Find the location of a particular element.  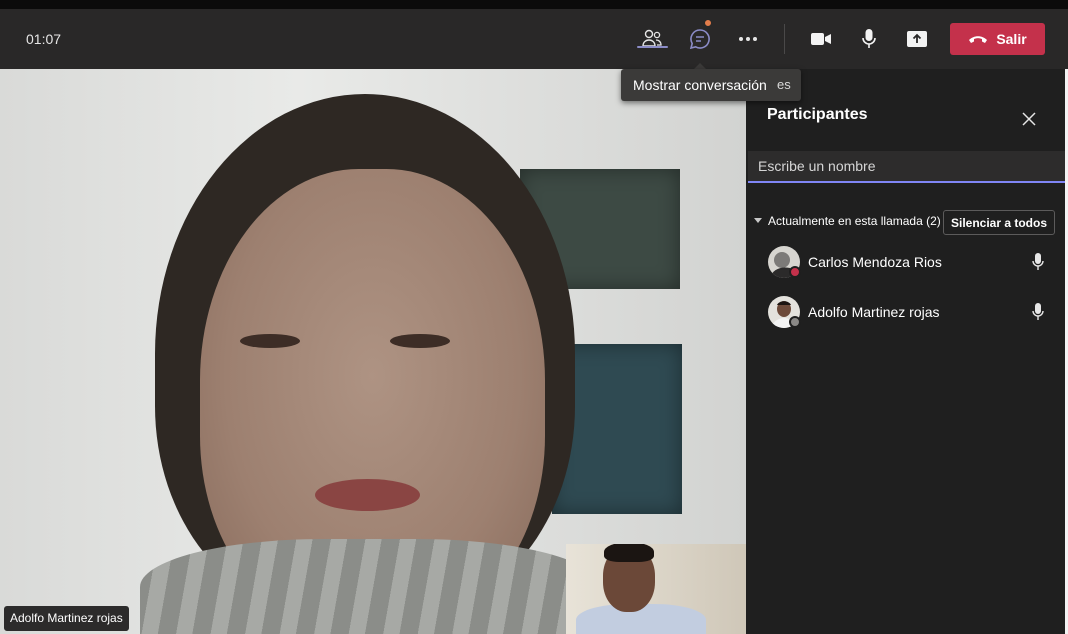

participant-search-input is located at coordinates (906, 167).